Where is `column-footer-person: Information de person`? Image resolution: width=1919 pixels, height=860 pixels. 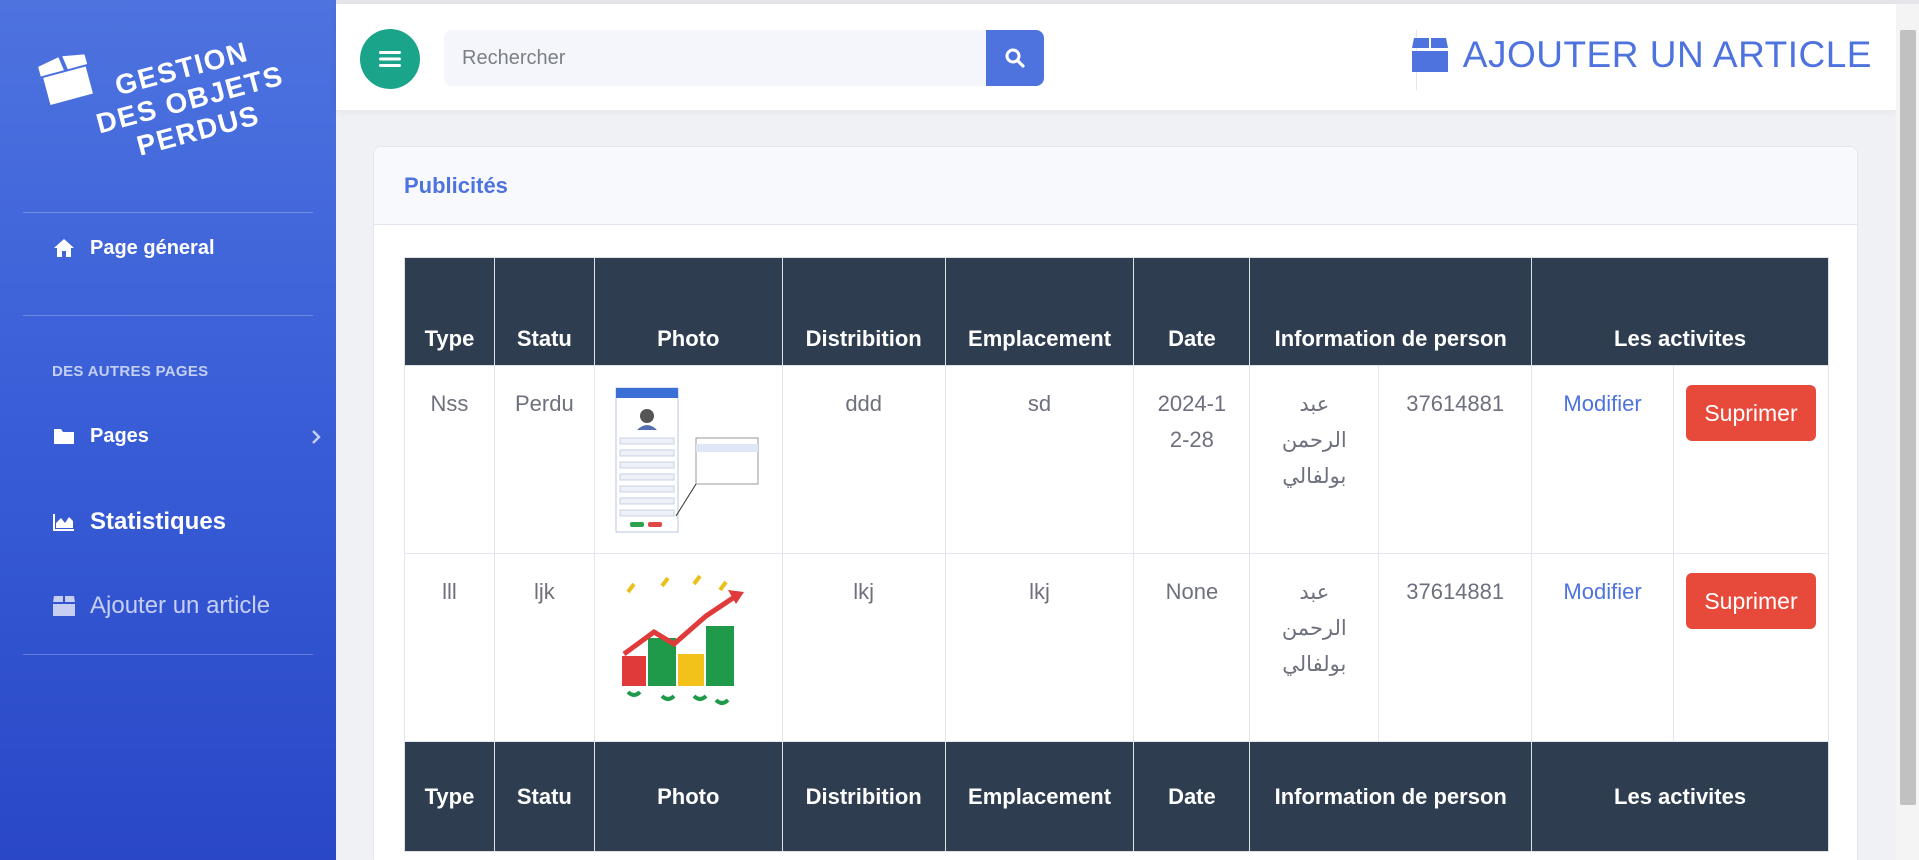 column-footer-person: Information de person is located at coordinates (1391, 796).